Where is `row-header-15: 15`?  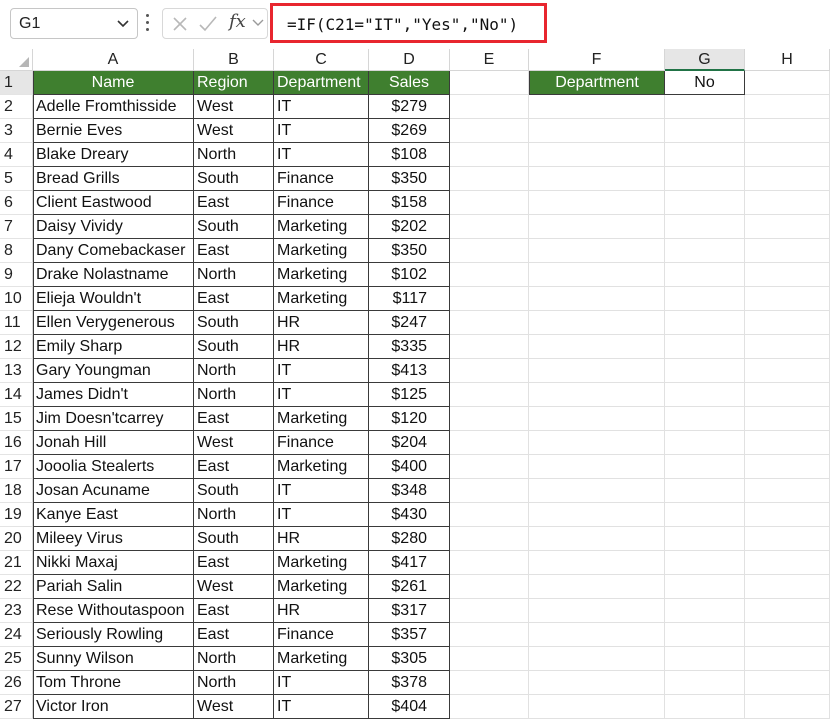
row-header-15: 15 is located at coordinates (16, 419).